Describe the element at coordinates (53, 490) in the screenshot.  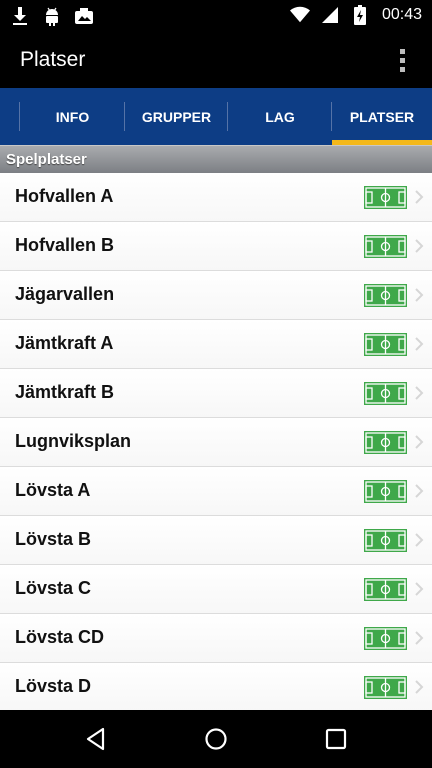
I see `venue-name: Lövsta A` at that location.